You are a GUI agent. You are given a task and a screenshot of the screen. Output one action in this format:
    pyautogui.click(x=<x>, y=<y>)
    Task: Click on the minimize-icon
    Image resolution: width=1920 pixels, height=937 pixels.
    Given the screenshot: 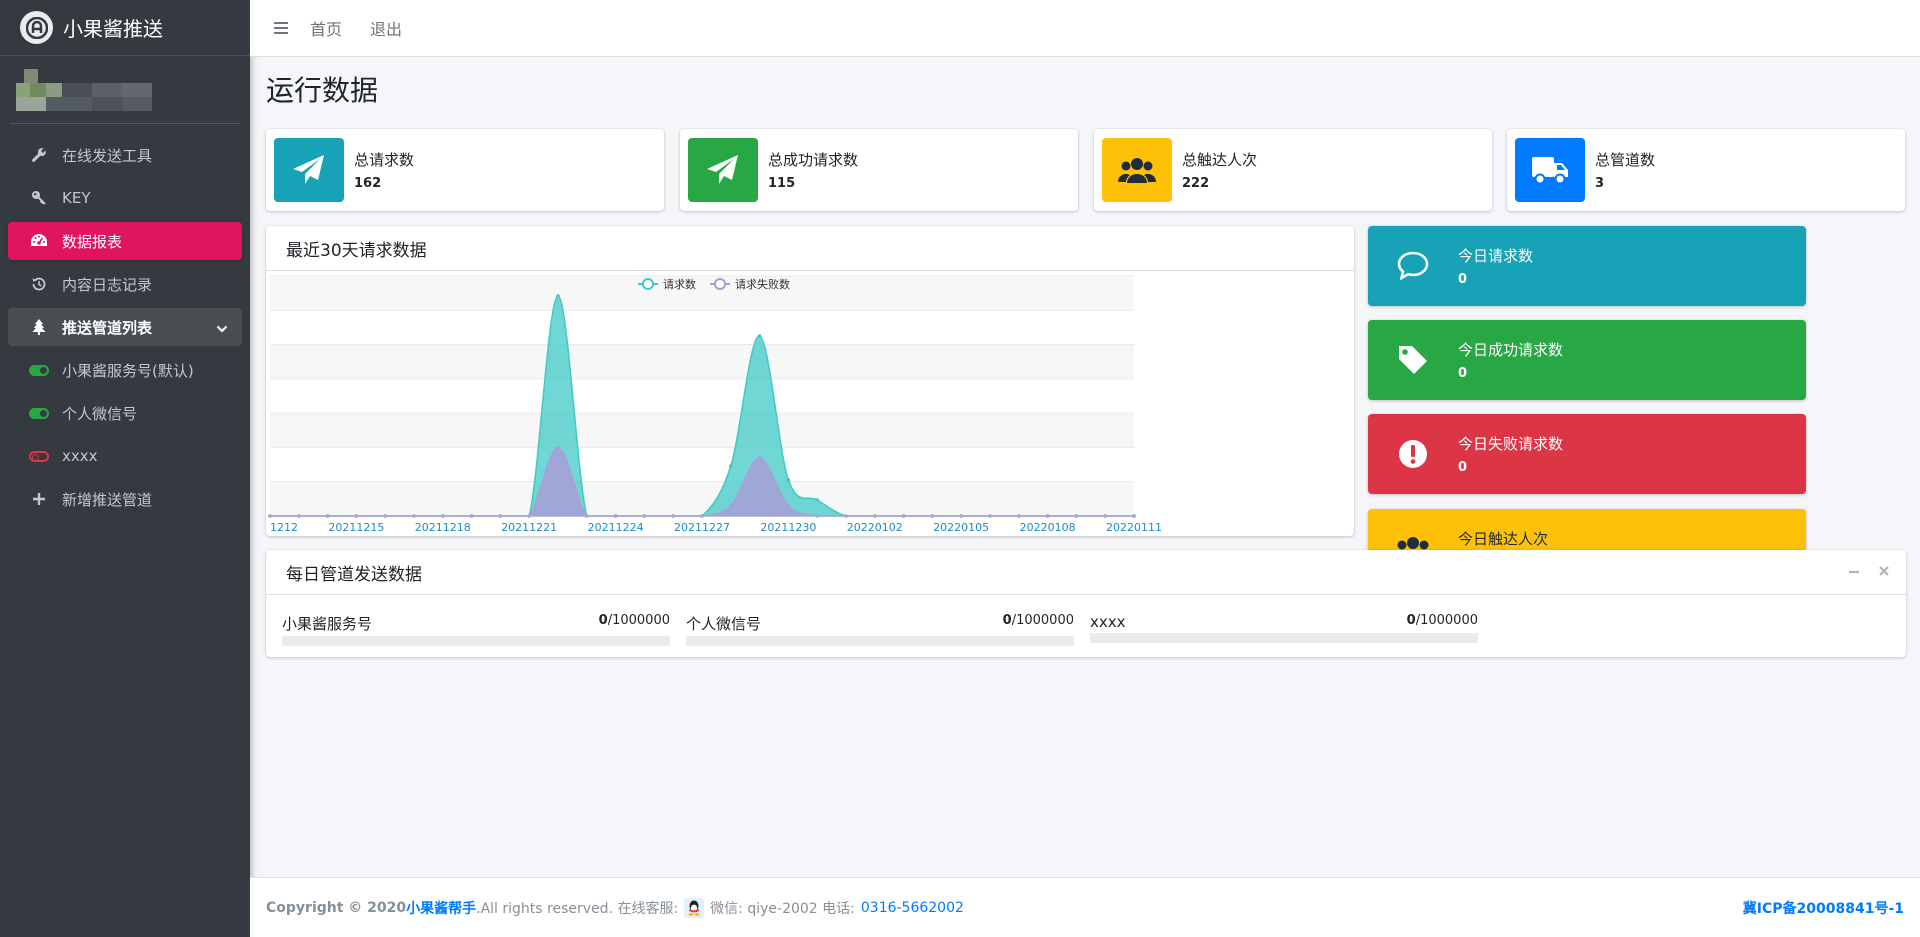 What is the action you would take?
    pyautogui.click(x=1854, y=571)
    